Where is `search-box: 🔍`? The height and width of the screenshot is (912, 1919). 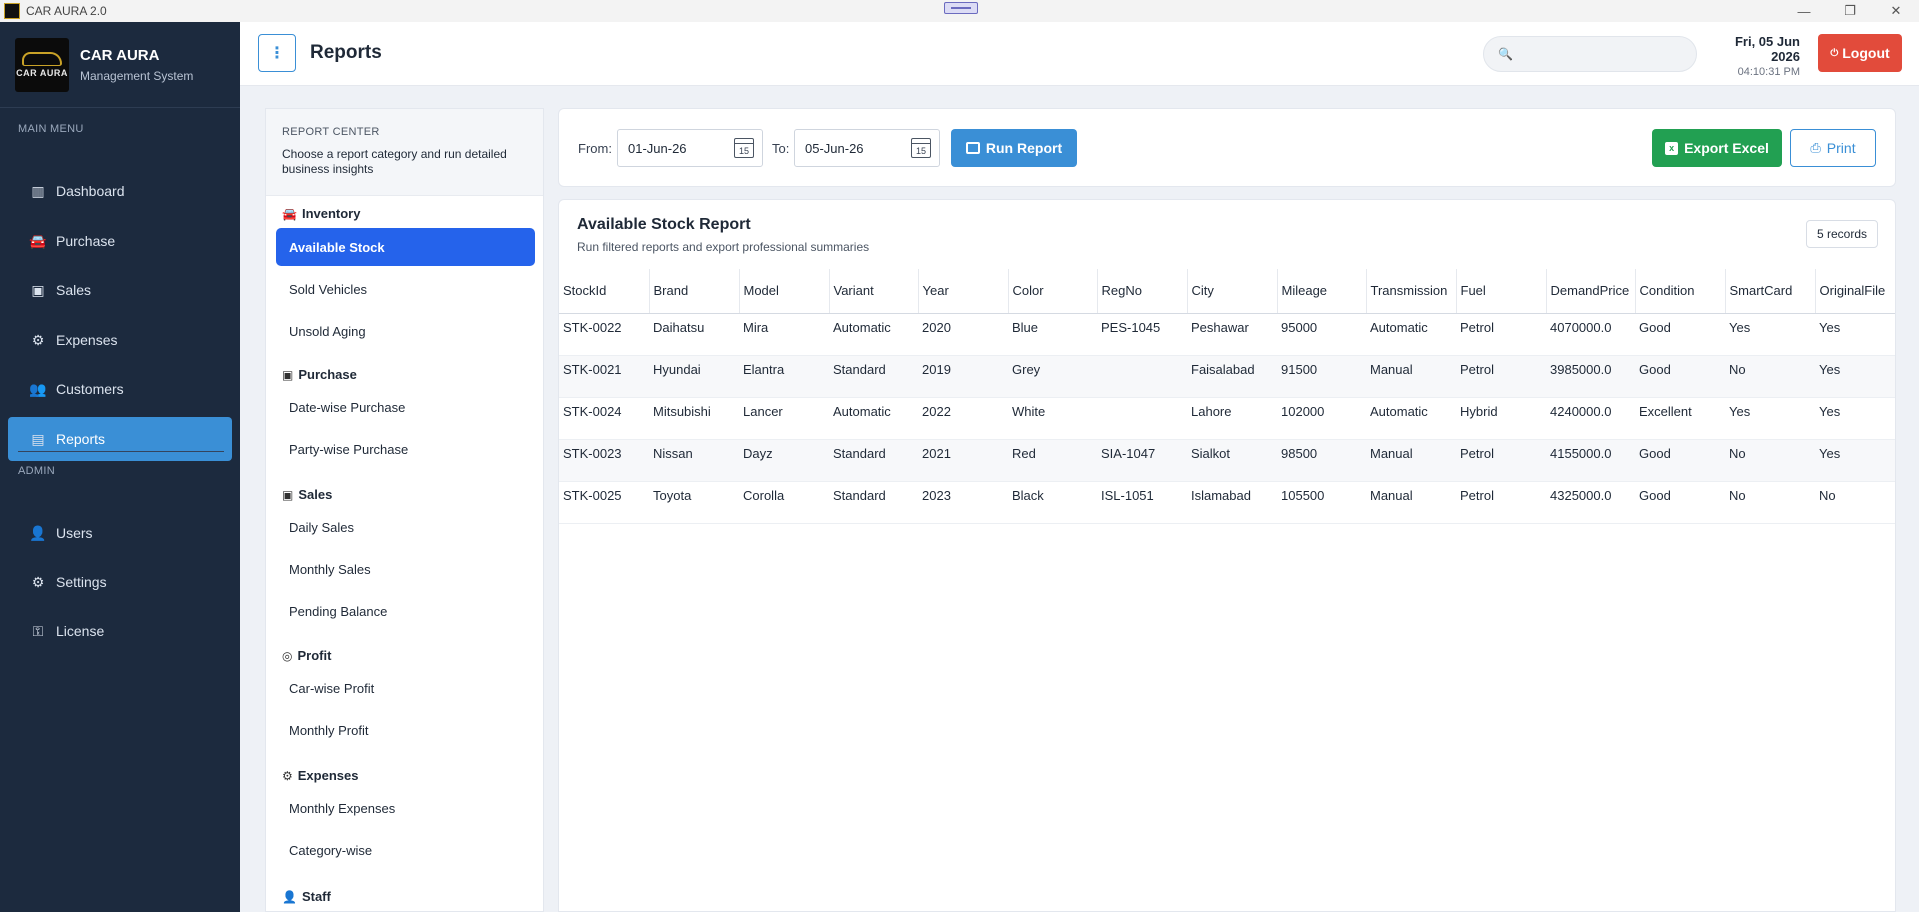 search-box: 🔍 is located at coordinates (1590, 54).